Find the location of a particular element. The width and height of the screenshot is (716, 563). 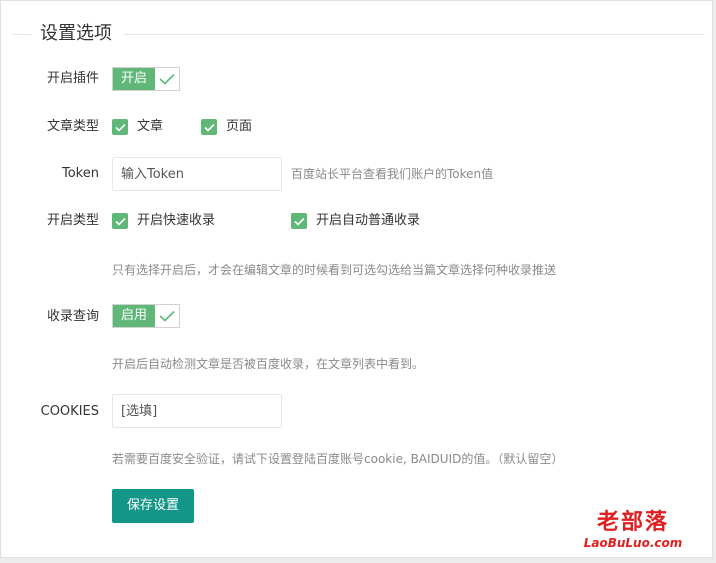

checkbox-page: 页面 is located at coordinates (226, 127).